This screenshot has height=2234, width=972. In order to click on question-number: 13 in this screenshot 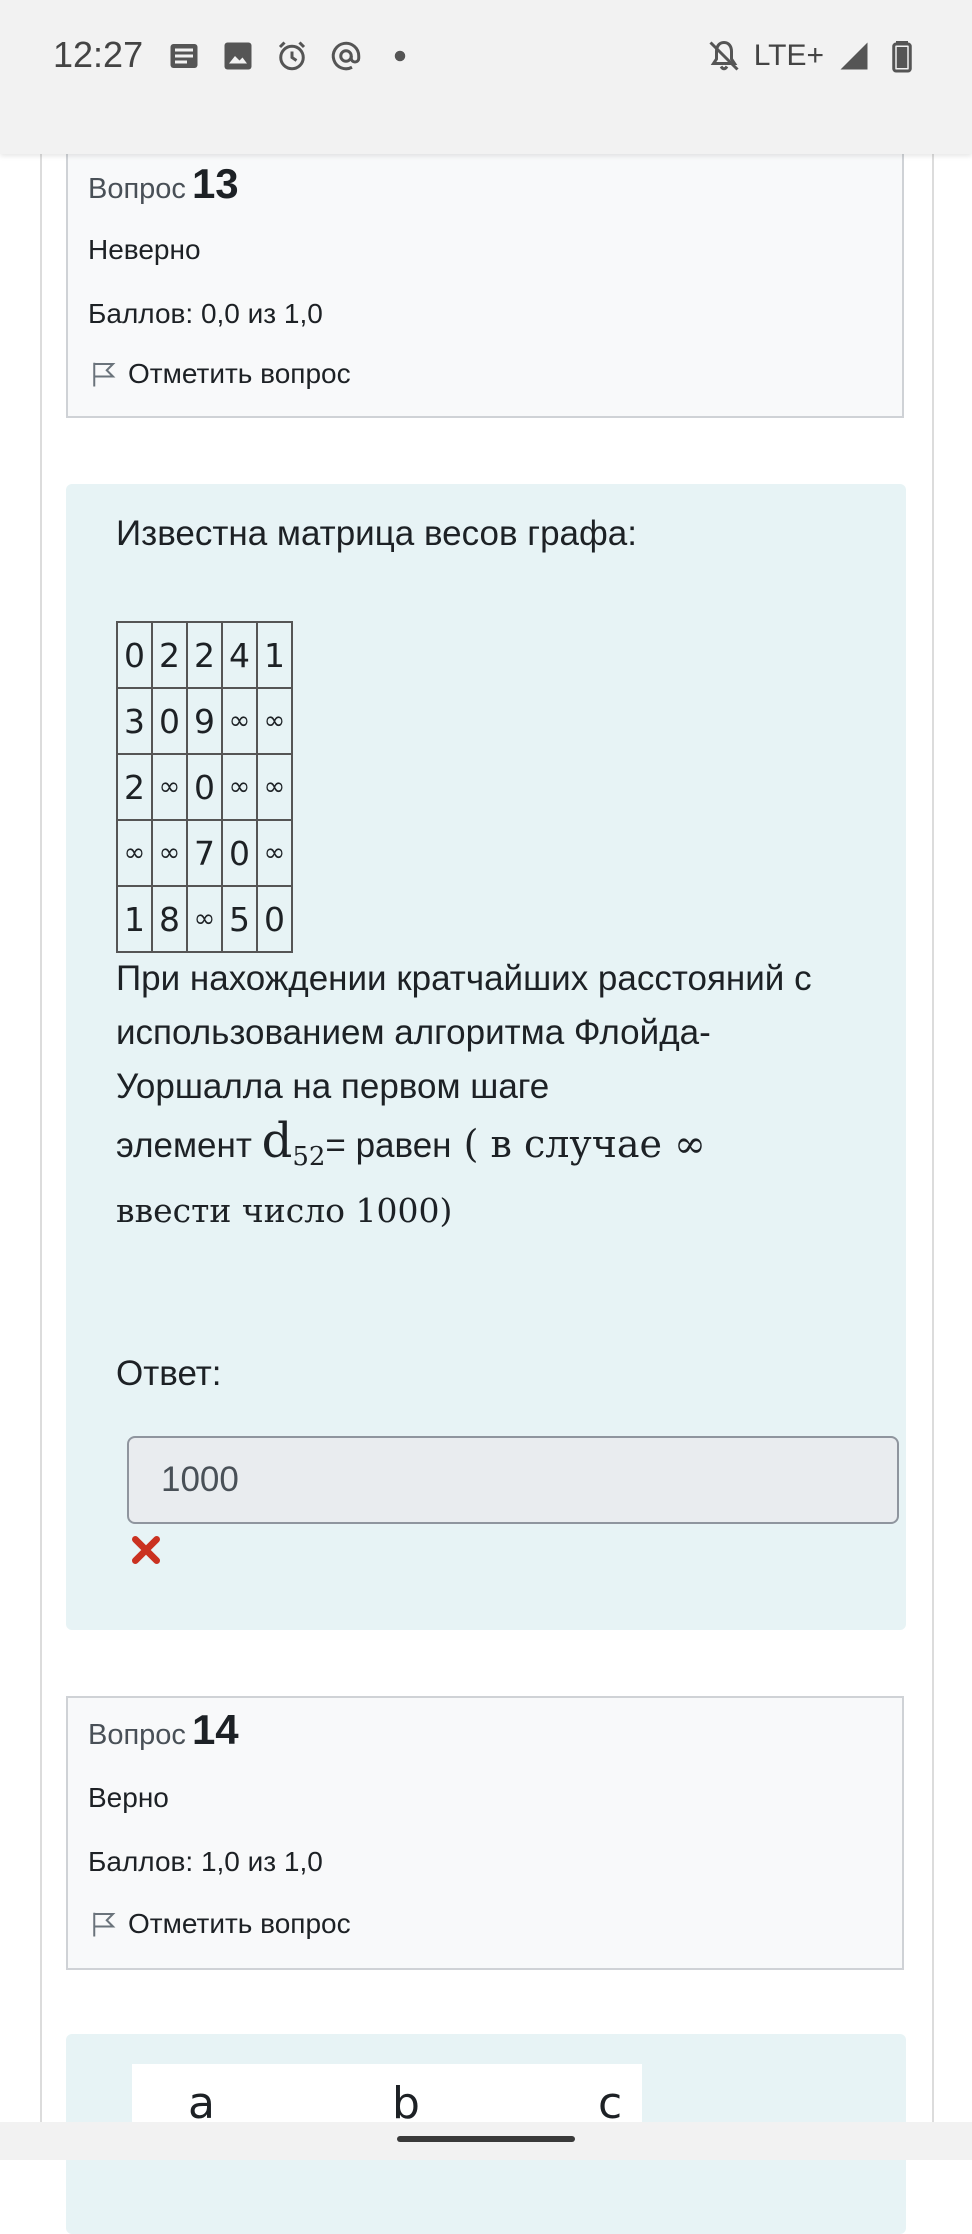, I will do `click(215, 183)`.